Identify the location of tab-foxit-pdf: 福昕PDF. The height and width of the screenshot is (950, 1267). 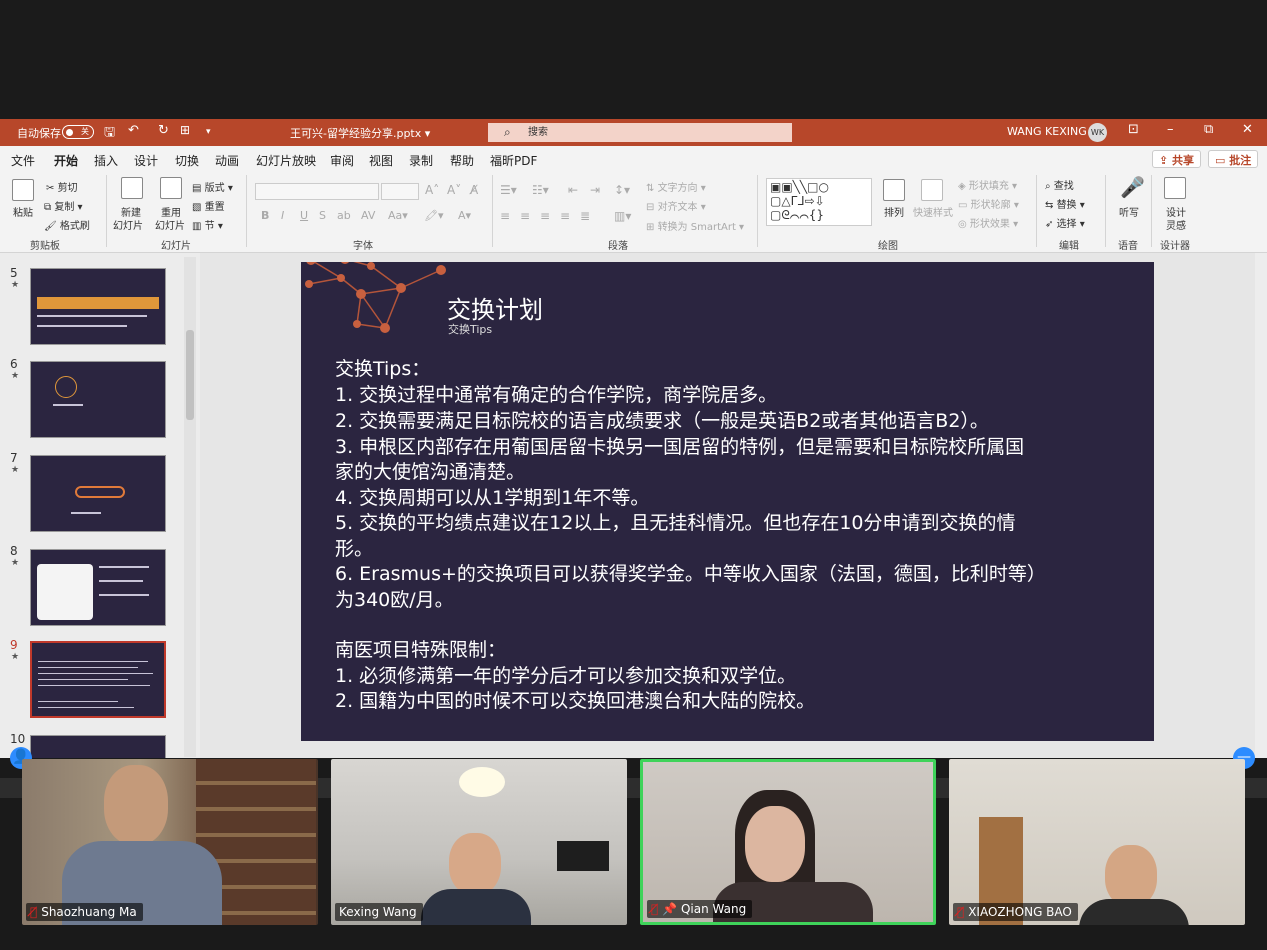
(513, 160).